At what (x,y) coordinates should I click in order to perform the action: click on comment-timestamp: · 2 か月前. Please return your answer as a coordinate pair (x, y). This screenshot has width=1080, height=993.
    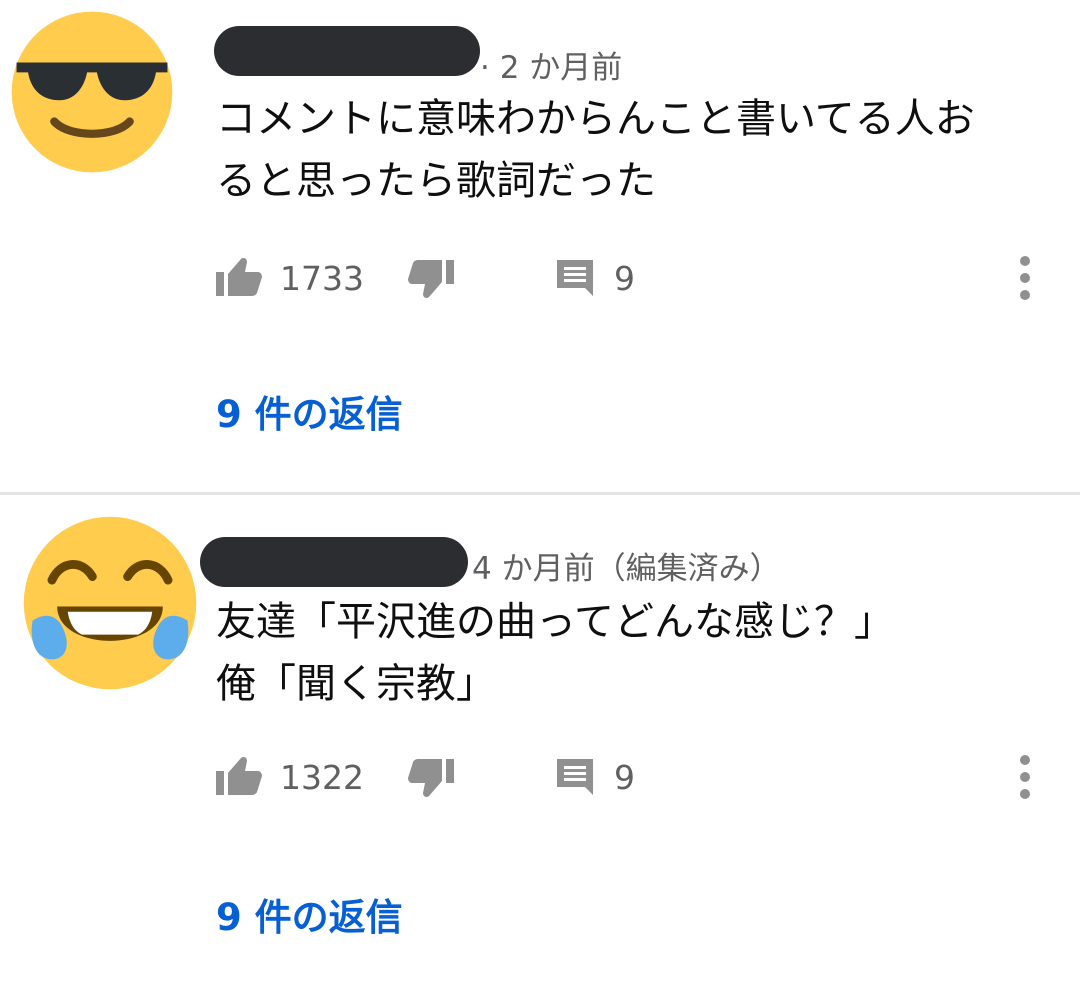
    Looking at the image, I should click on (551, 64).